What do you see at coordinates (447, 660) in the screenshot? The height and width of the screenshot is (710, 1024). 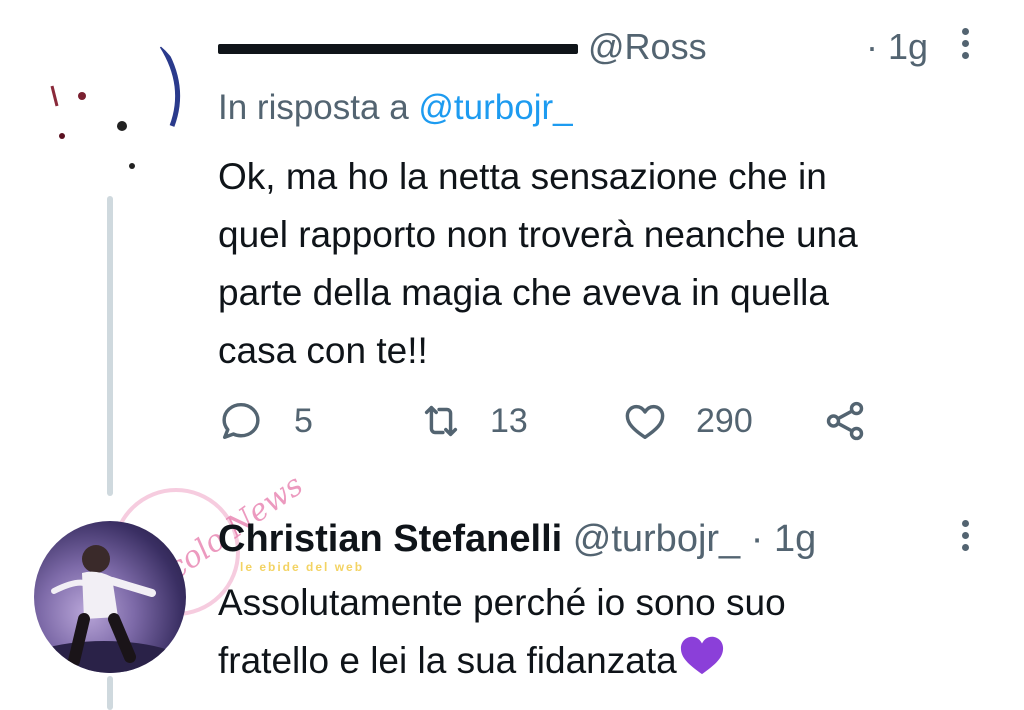 I see `tweet-text-span: fratello e lei la sua fidanzata` at bounding box center [447, 660].